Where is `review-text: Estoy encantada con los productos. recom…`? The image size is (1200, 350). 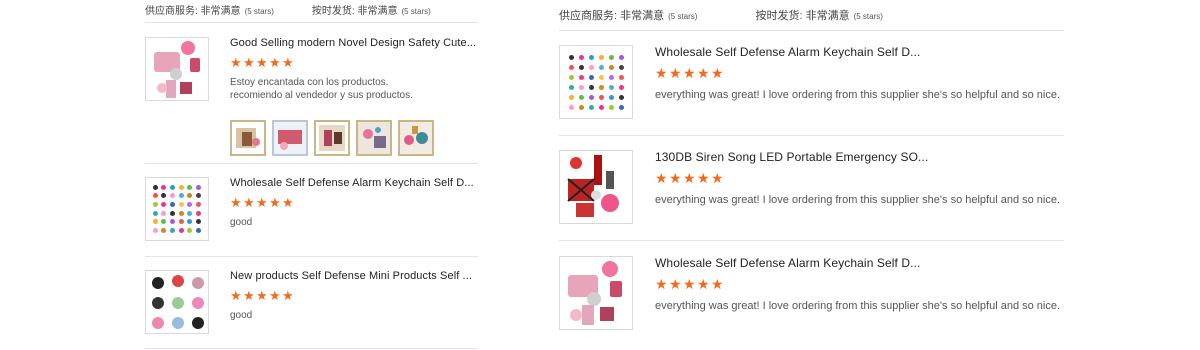
review-text: Estoy encantada con los productos. recom… is located at coordinates (354, 89).